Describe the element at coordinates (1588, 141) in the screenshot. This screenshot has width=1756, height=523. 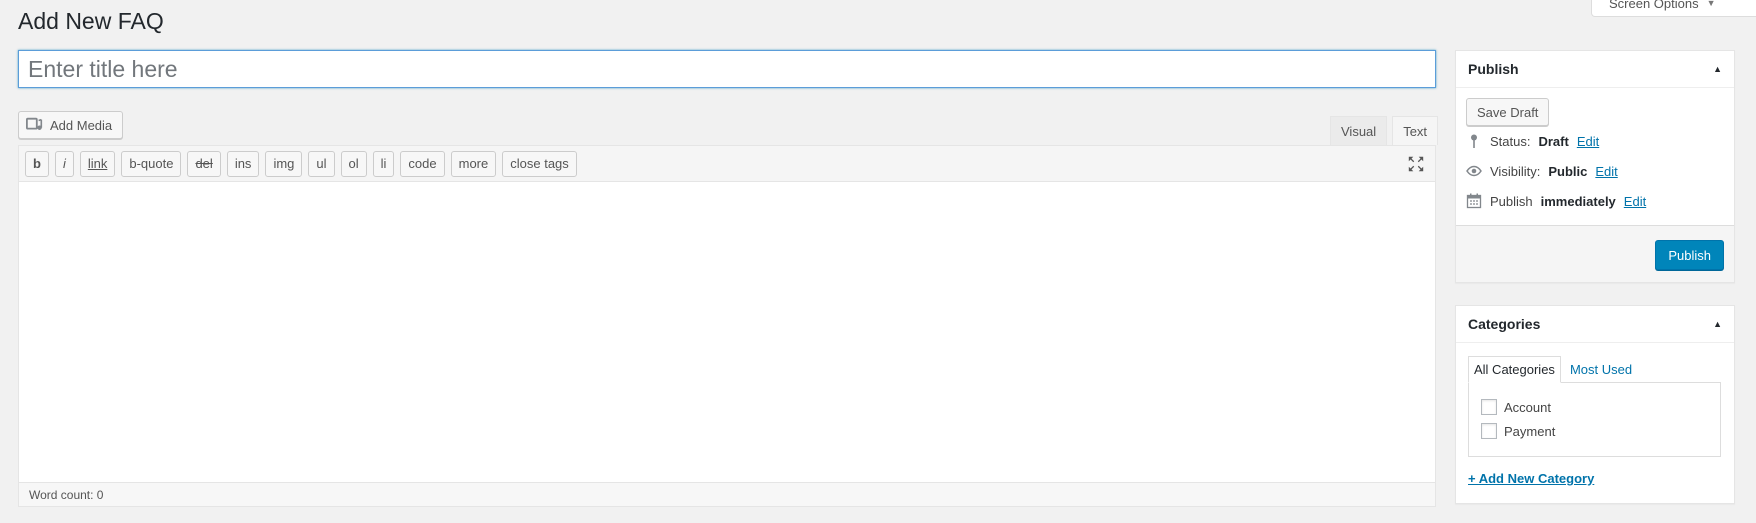
I see `edit-status-link: Edit` at that location.